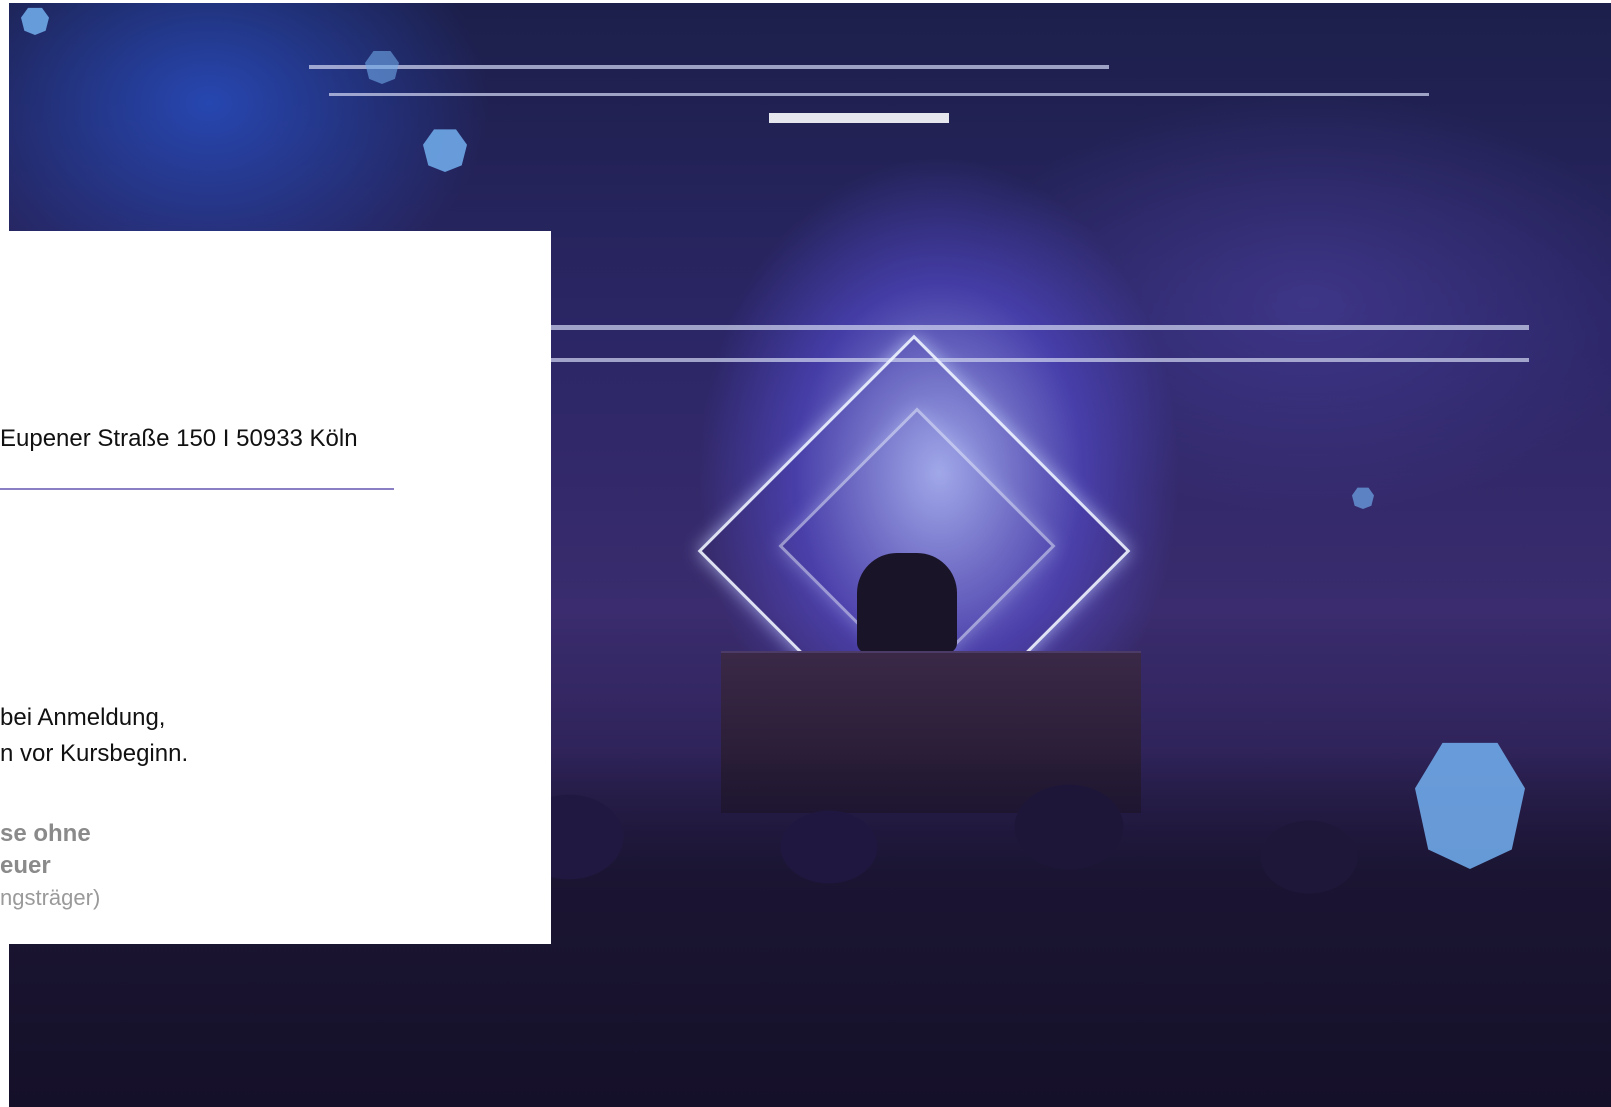  What do you see at coordinates (179, 438) in the screenshot?
I see `venue-address: Eupener Straße 150 I 50933 Köln` at bounding box center [179, 438].